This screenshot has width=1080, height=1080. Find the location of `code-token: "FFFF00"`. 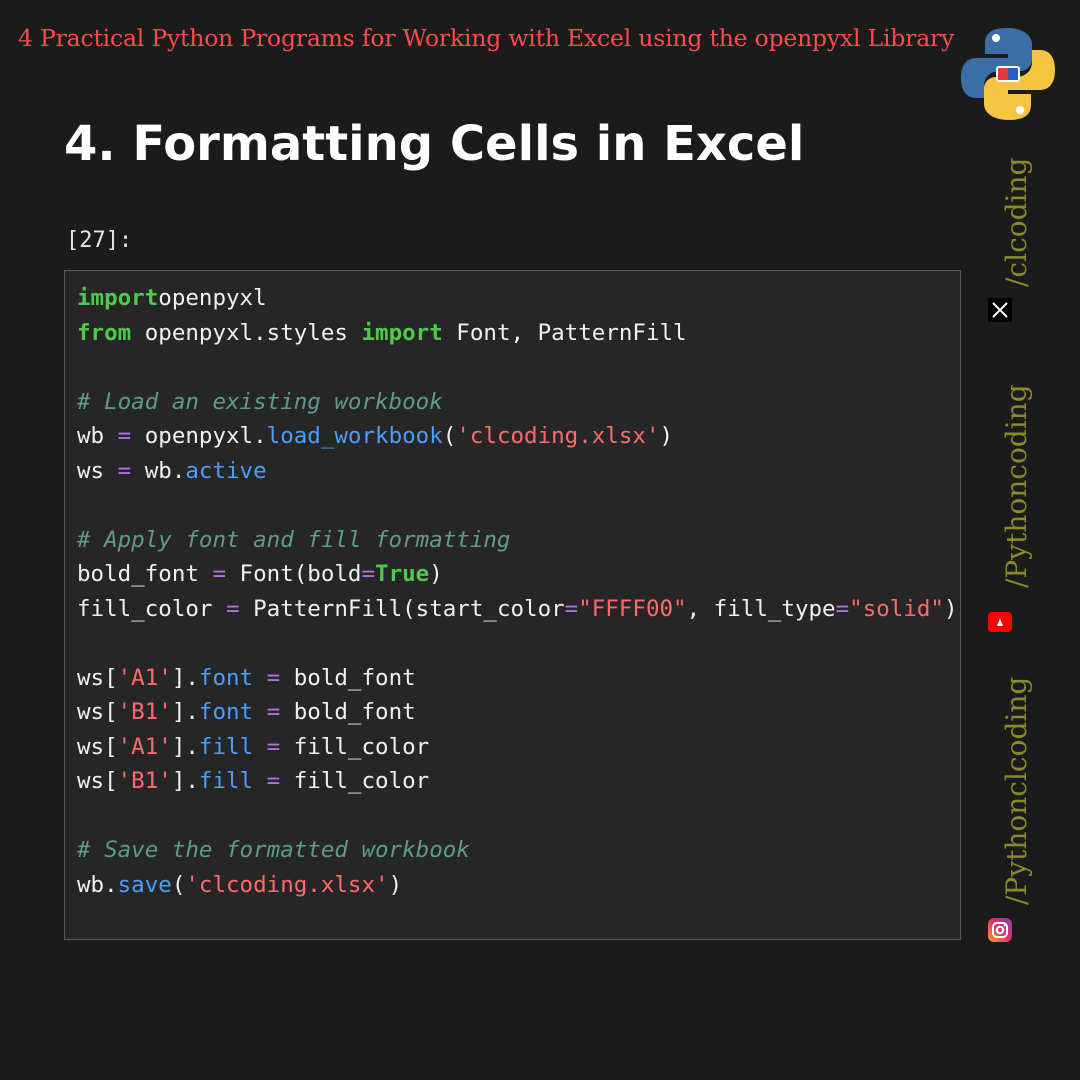

code-token: "FFFF00" is located at coordinates (632, 608).